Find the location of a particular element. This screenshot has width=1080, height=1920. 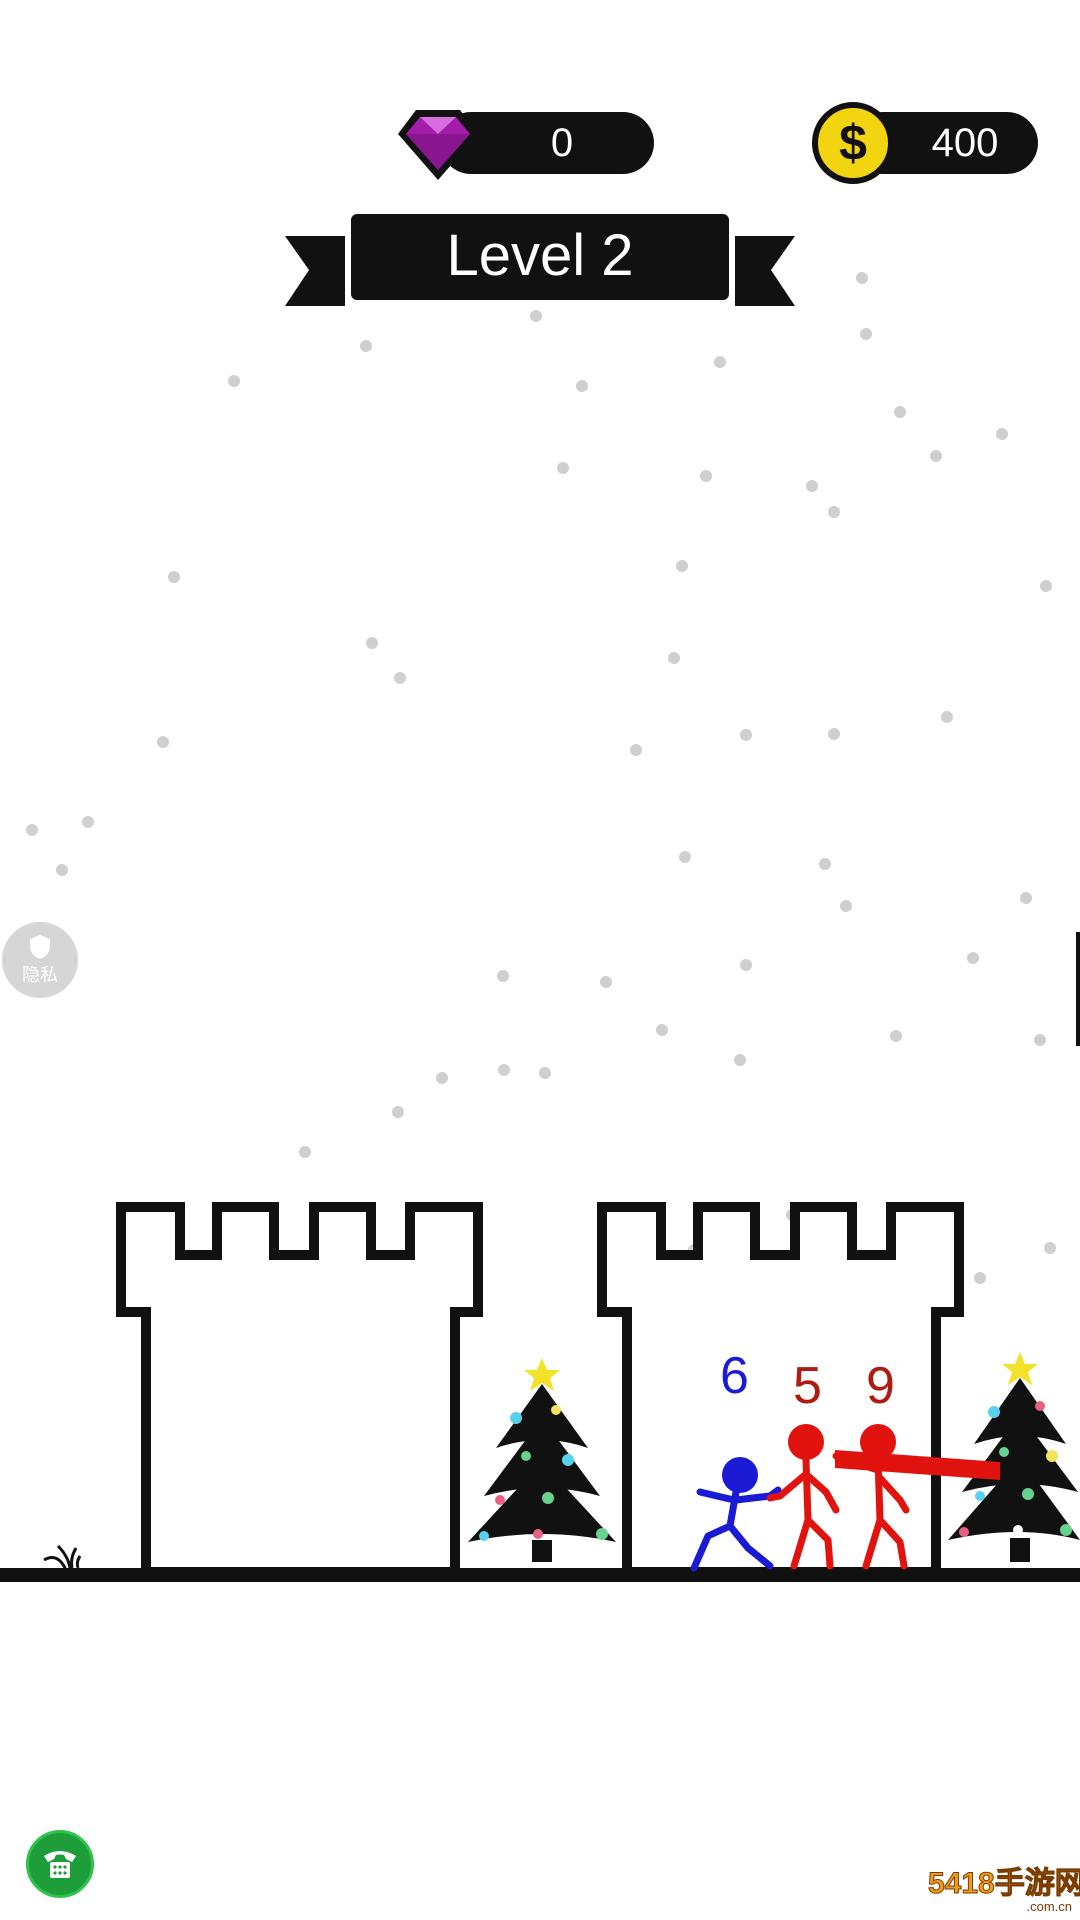

watermark-subtext: .com.cn is located at coordinates (1049, 1906).